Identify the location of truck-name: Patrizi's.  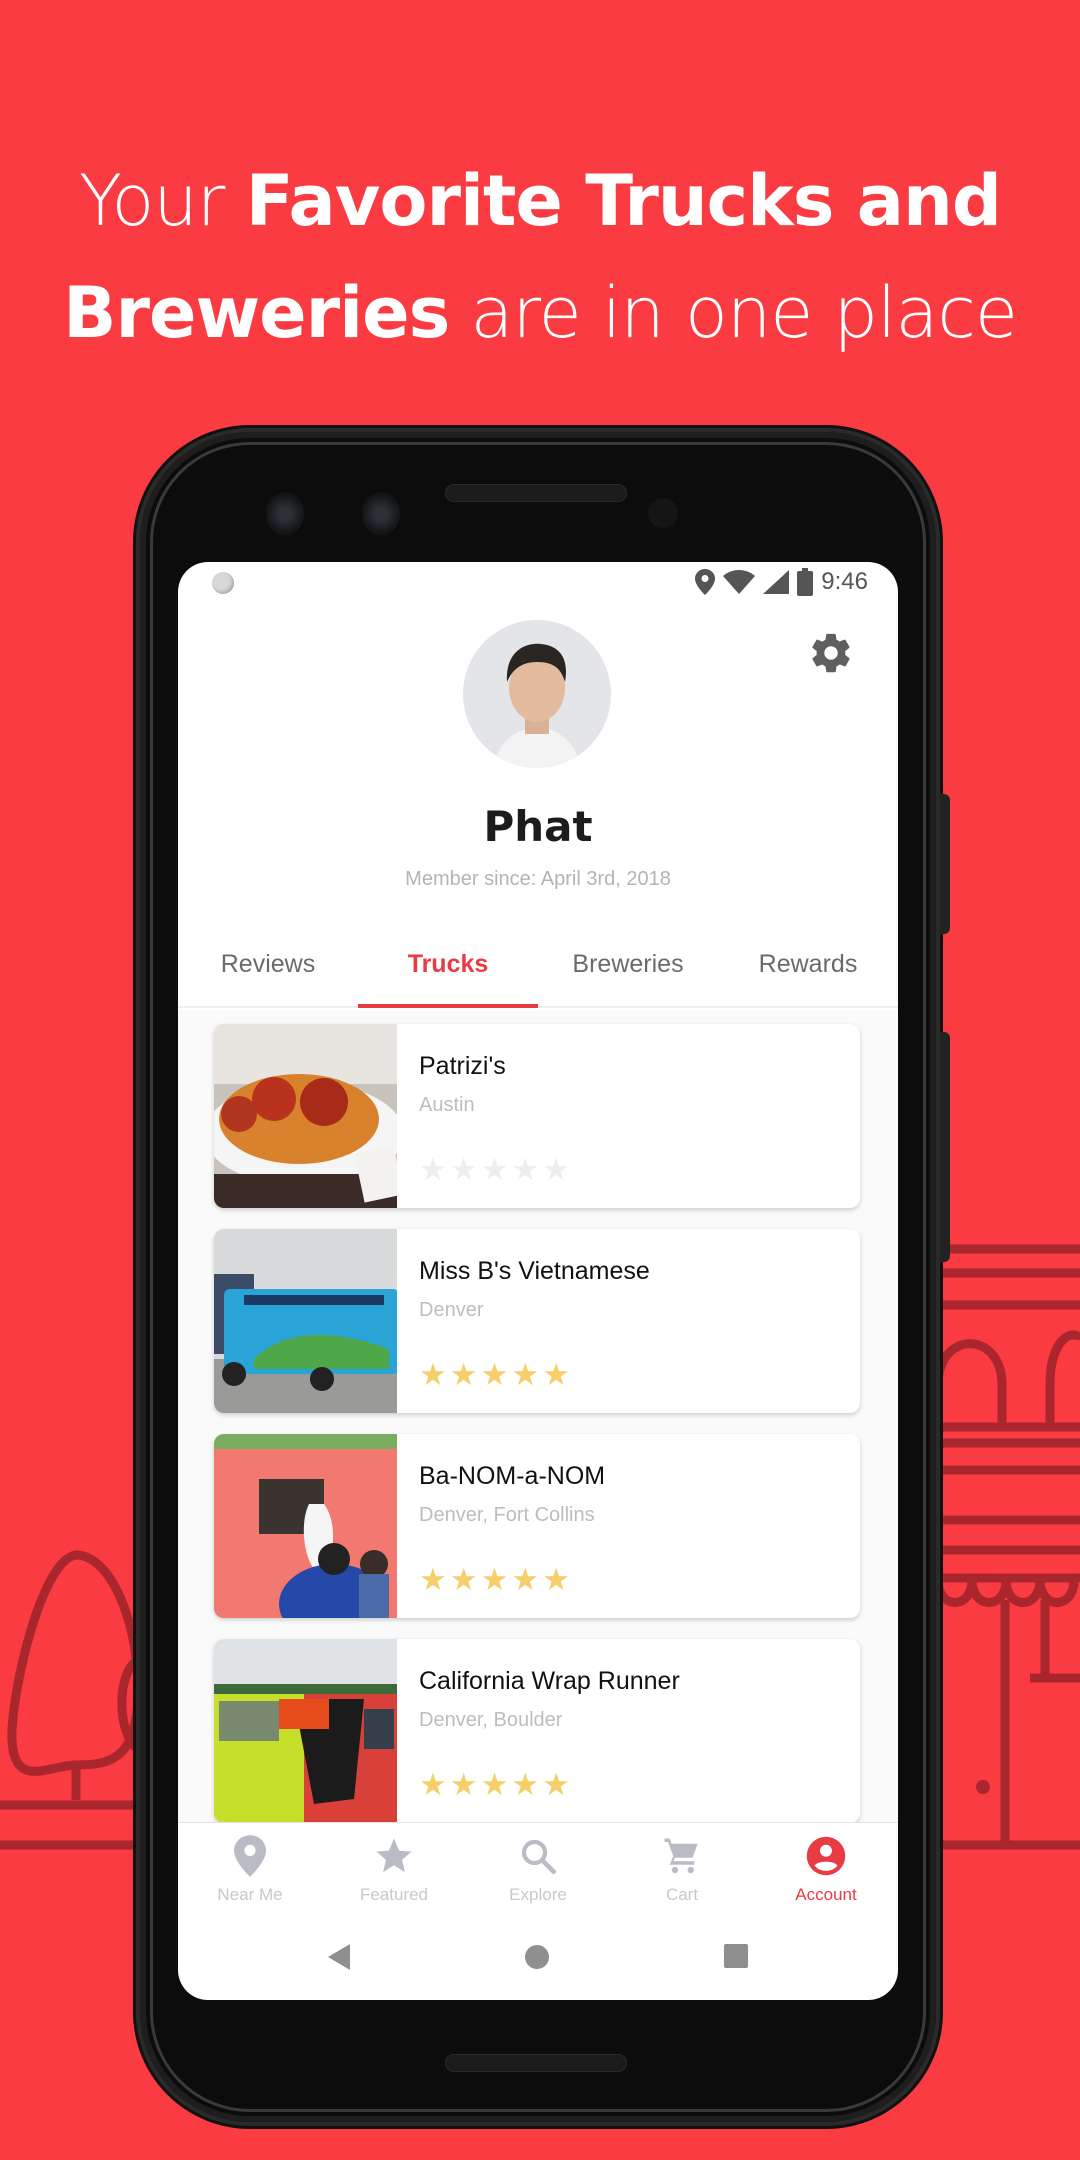
(462, 1066).